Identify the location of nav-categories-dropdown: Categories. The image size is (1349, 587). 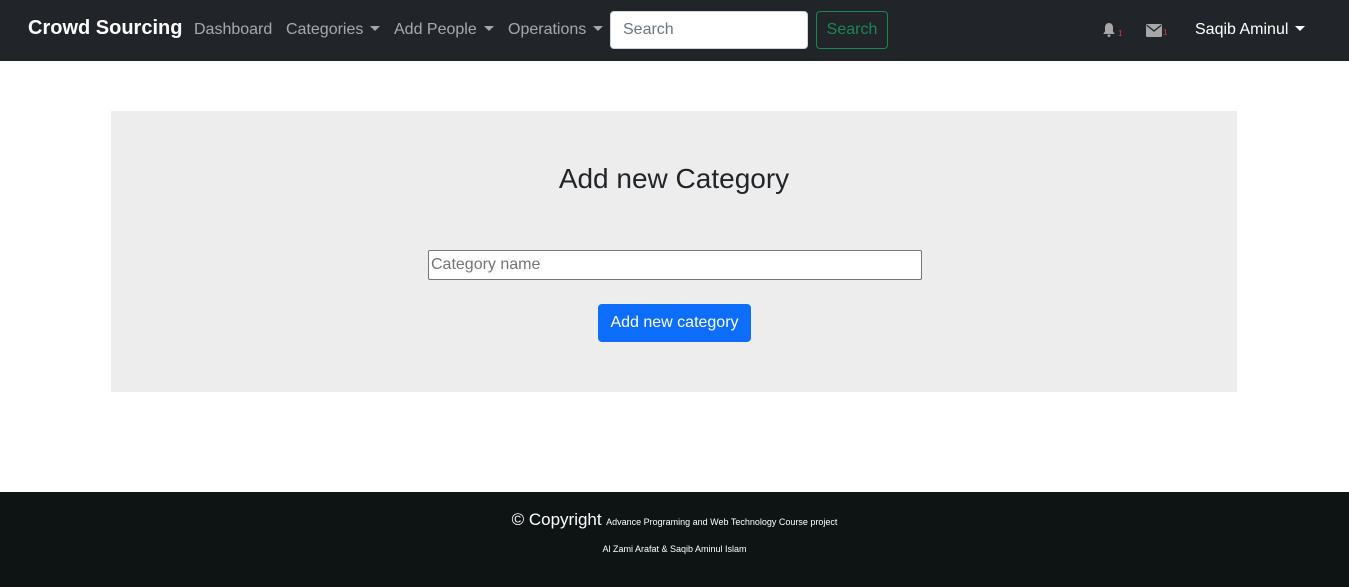
(333, 30).